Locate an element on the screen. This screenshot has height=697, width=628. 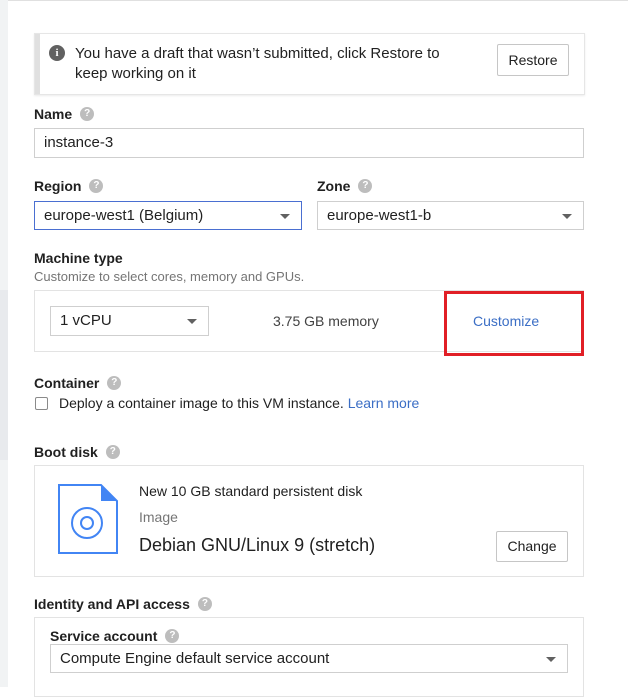
region-label: Region? is located at coordinates (69, 186).